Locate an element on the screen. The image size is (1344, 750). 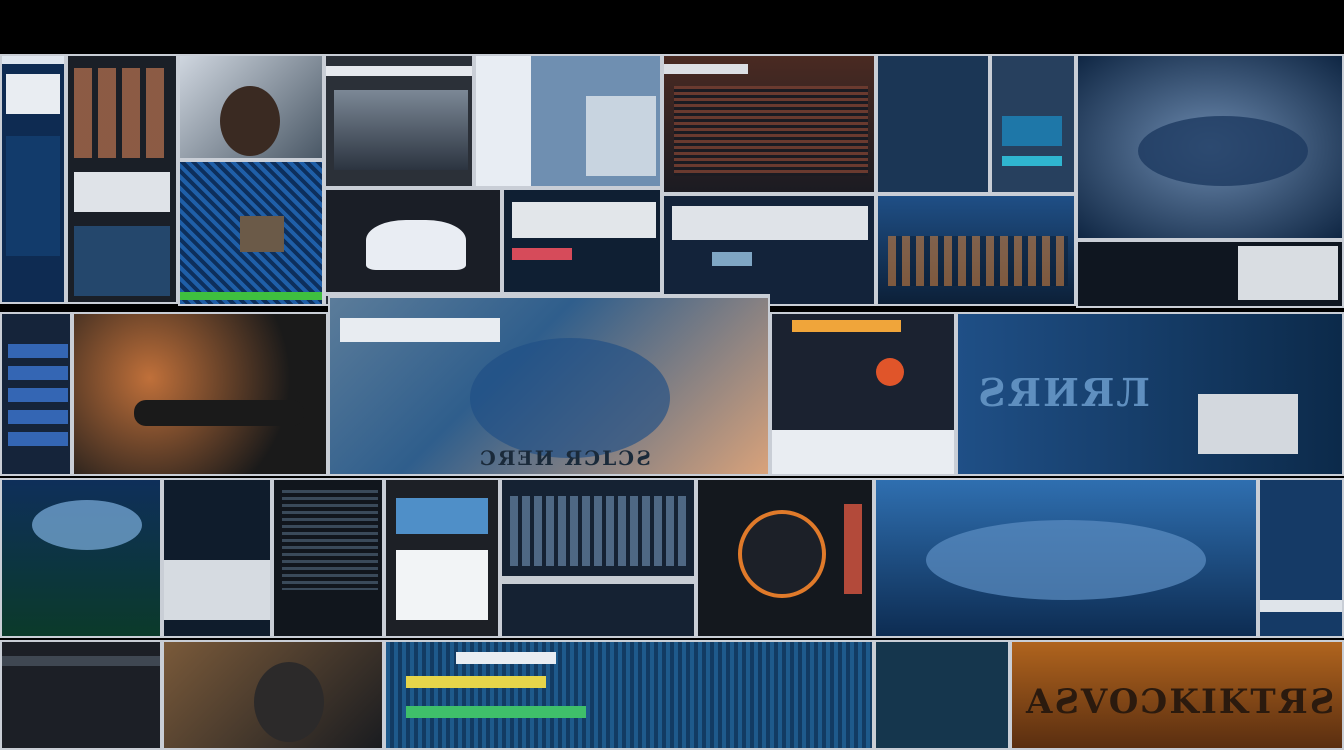
tile-creature-shape is located at coordinates (1223, 151).